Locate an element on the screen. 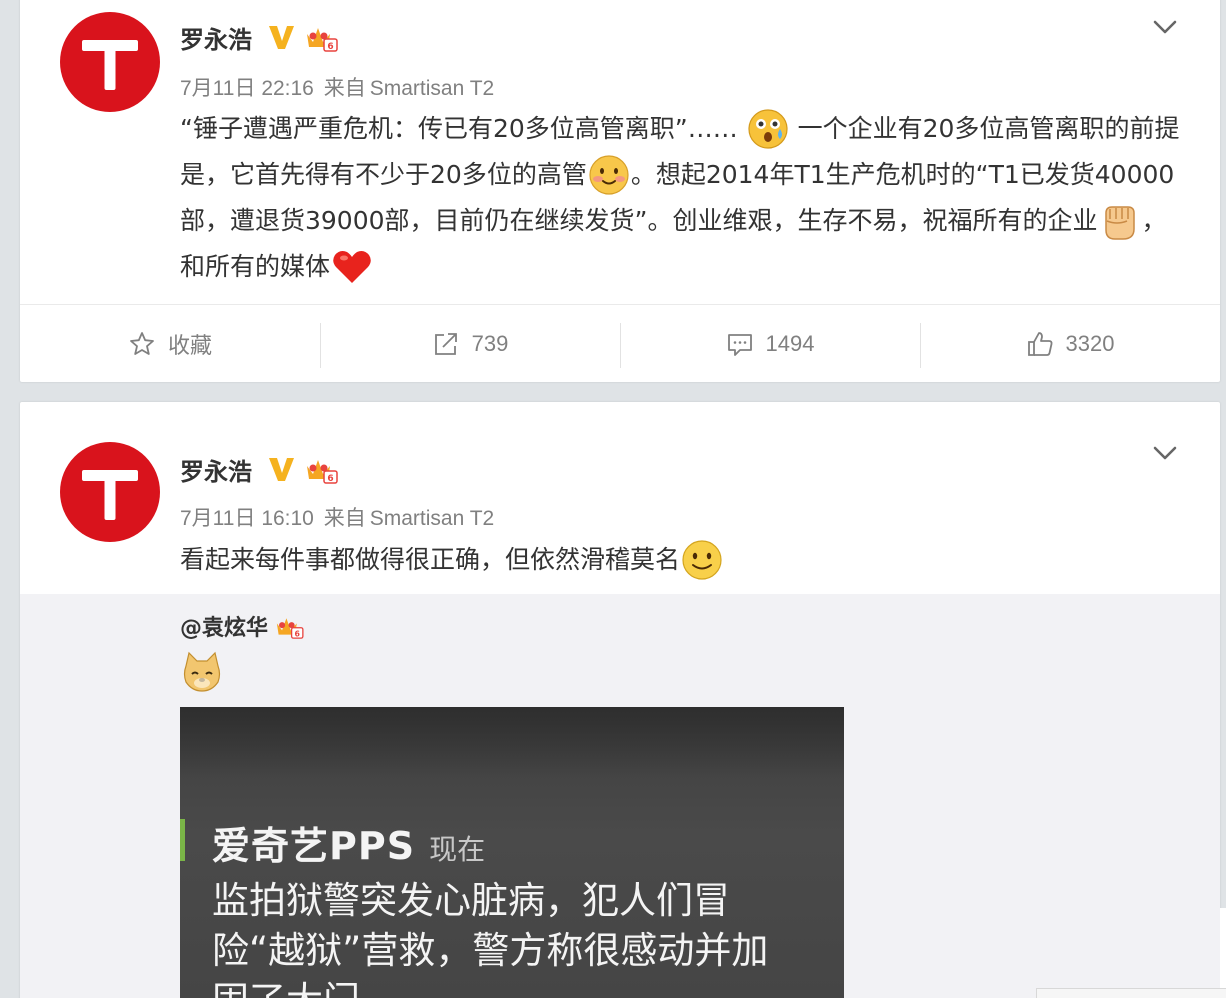 This screenshot has width=1226, height=998. smile-emoji is located at coordinates (702, 560).